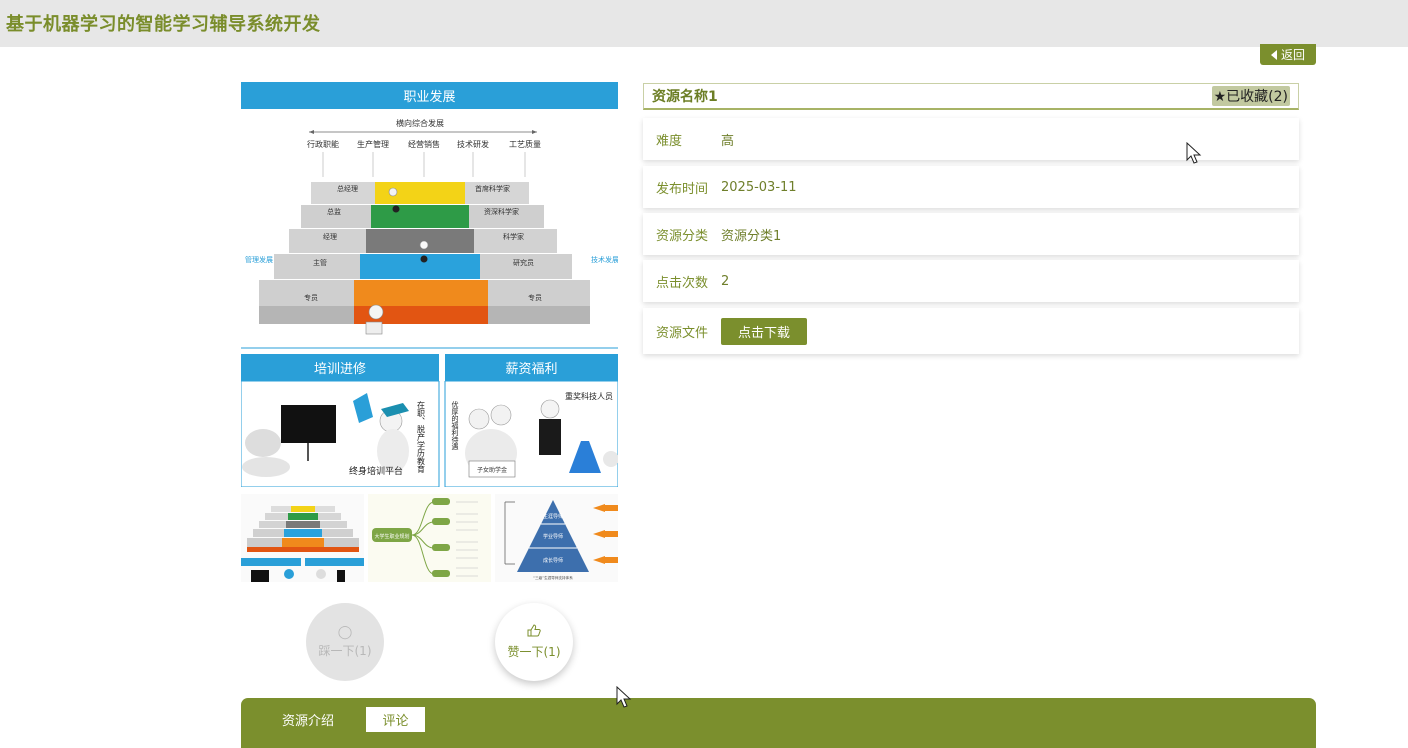  I want to click on field-label: 难度, so click(669, 141).